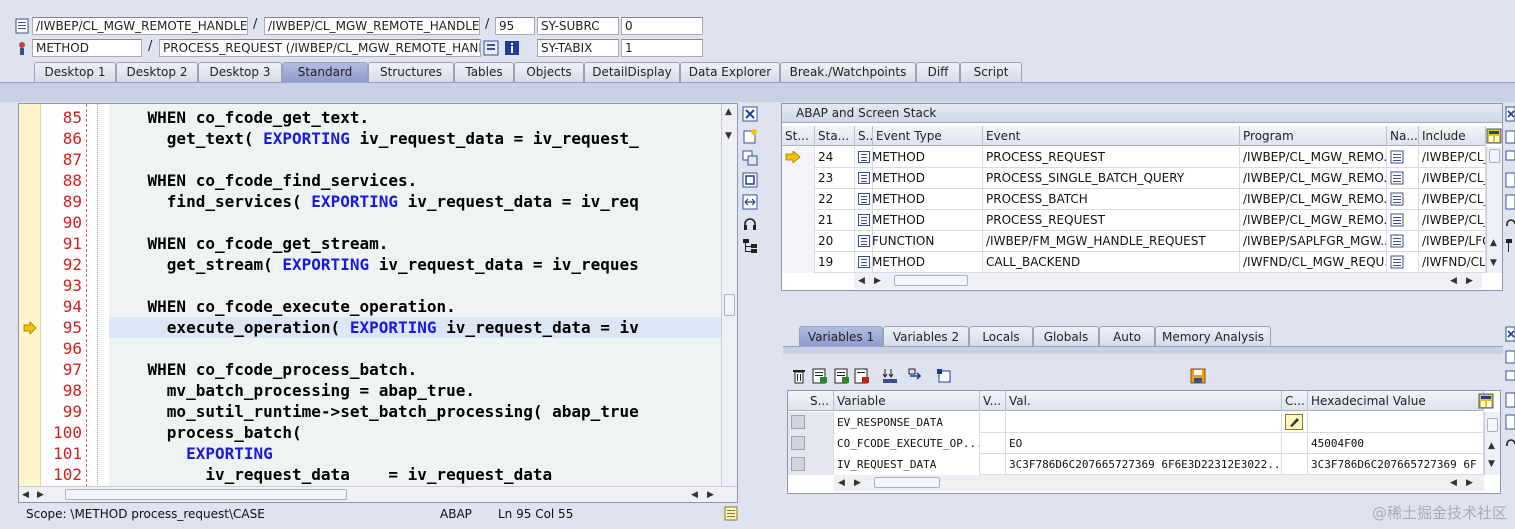  What do you see at coordinates (1494, 156) in the screenshot?
I see `stack-vscroll-thumb` at bounding box center [1494, 156].